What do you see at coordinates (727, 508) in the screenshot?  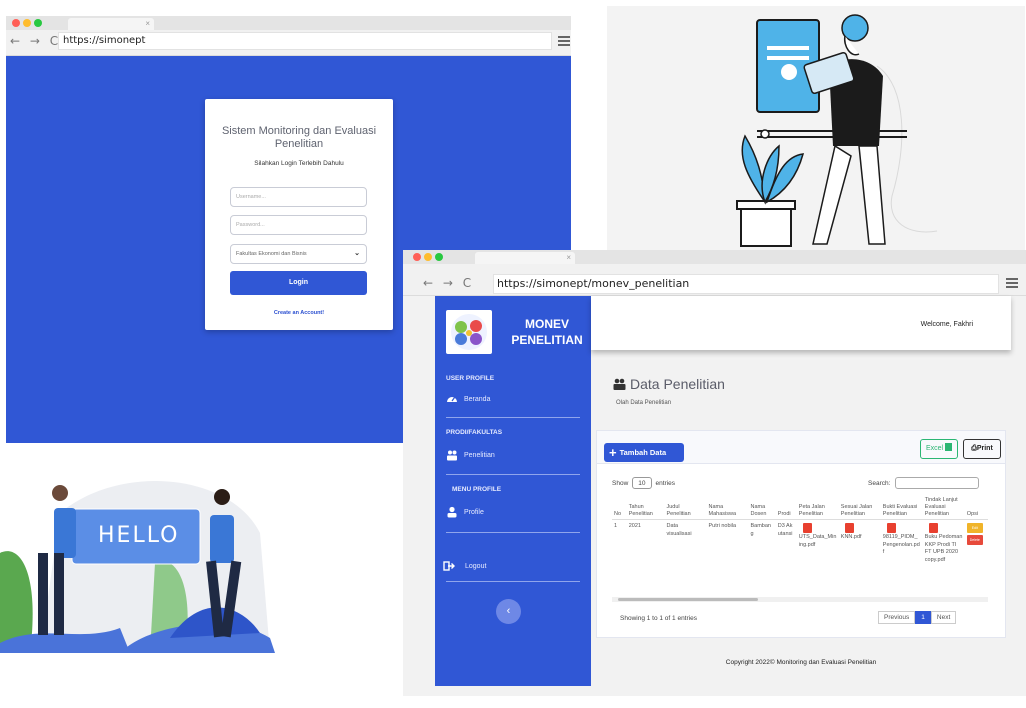 I see `column-header: Nama Mahasiswa` at bounding box center [727, 508].